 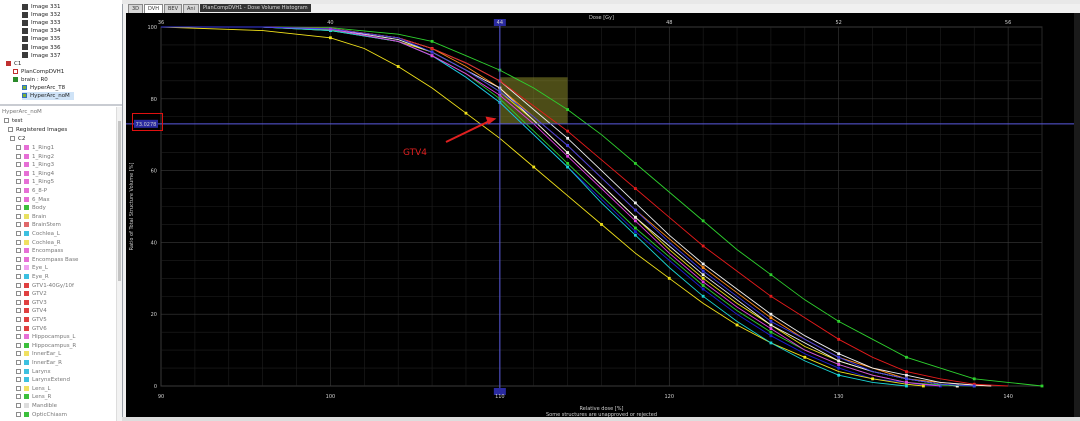 I want to click on structure-item: Eye_L, so click(x=32, y=268).